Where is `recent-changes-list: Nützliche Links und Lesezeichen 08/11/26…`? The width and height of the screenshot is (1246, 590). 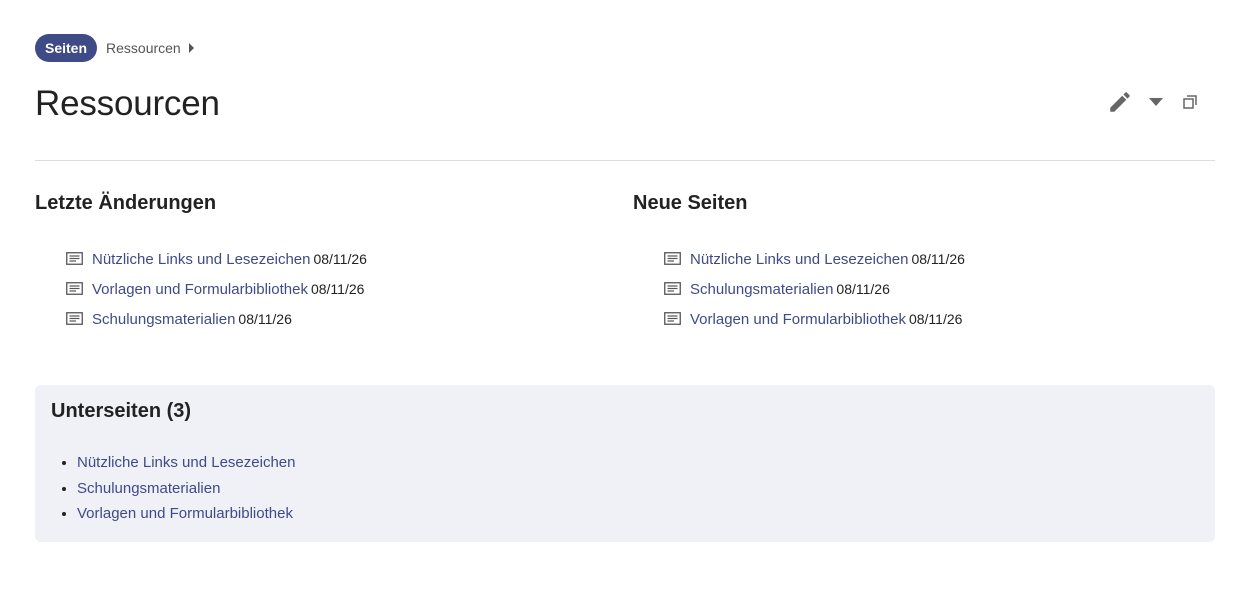 recent-changes-list: Nützliche Links und Lesezeichen 08/11/26… is located at coordinates (330, 289).